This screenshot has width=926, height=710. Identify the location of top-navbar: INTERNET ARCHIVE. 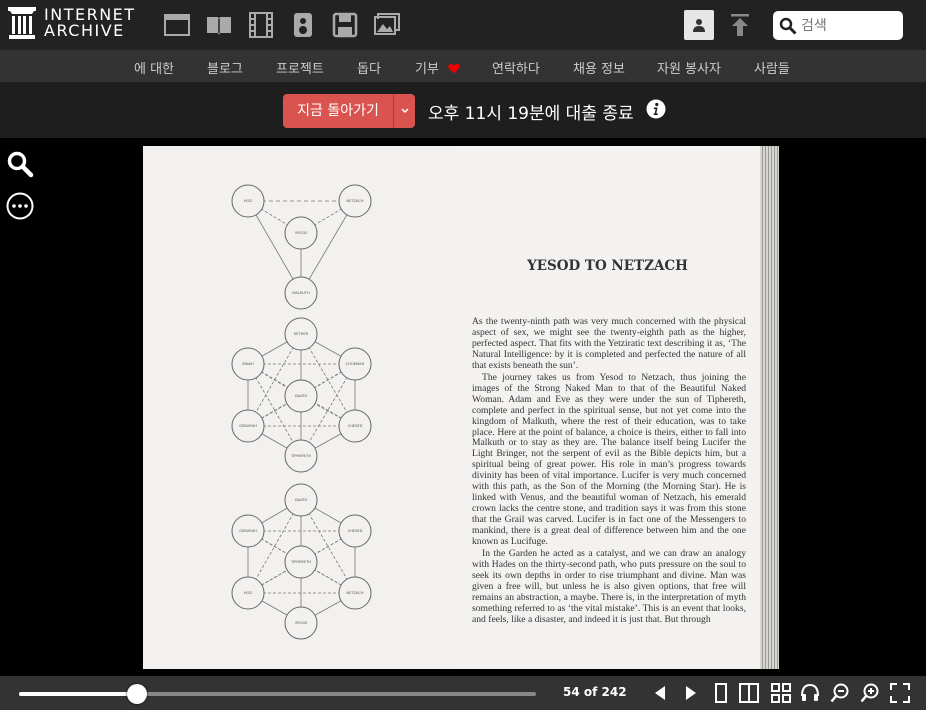
(463, 25).